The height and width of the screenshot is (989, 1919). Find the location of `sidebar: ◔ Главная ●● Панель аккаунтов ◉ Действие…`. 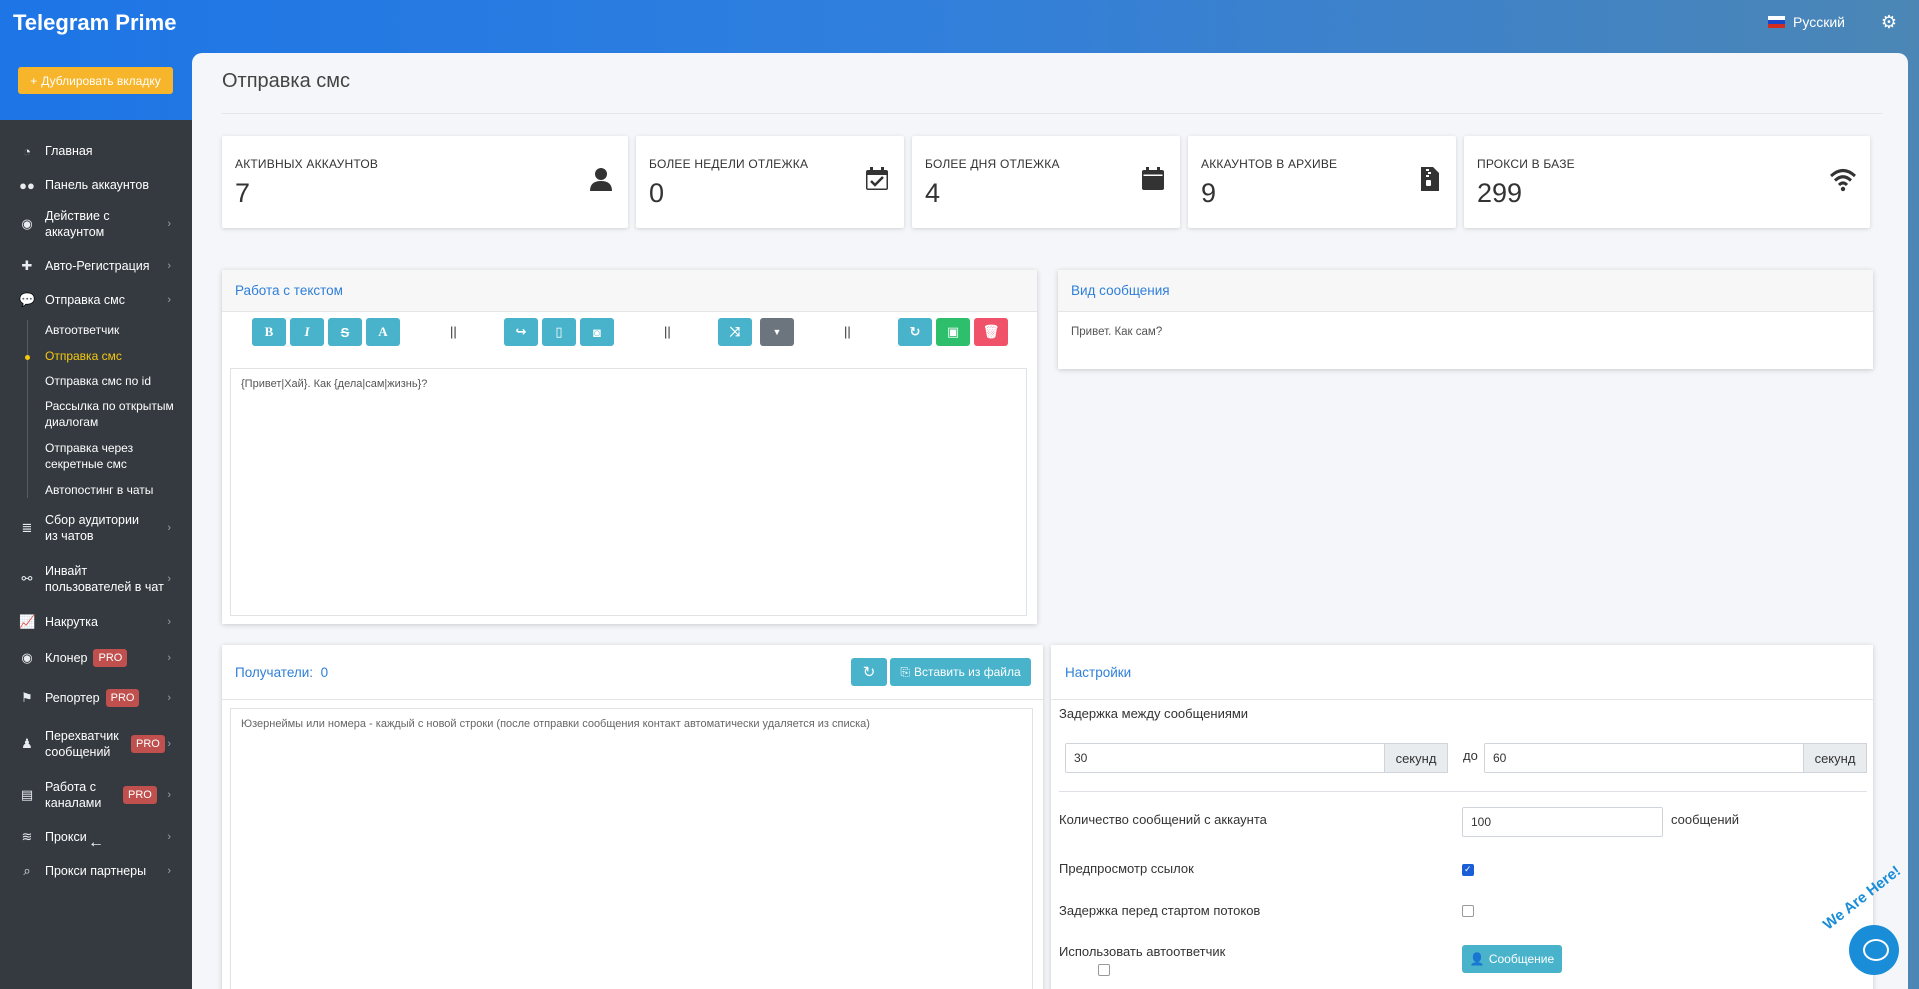

sidebar: ◔ Главная ●● Панель аккаунтов ◉ Действие… is located at coordinates (96, 554).